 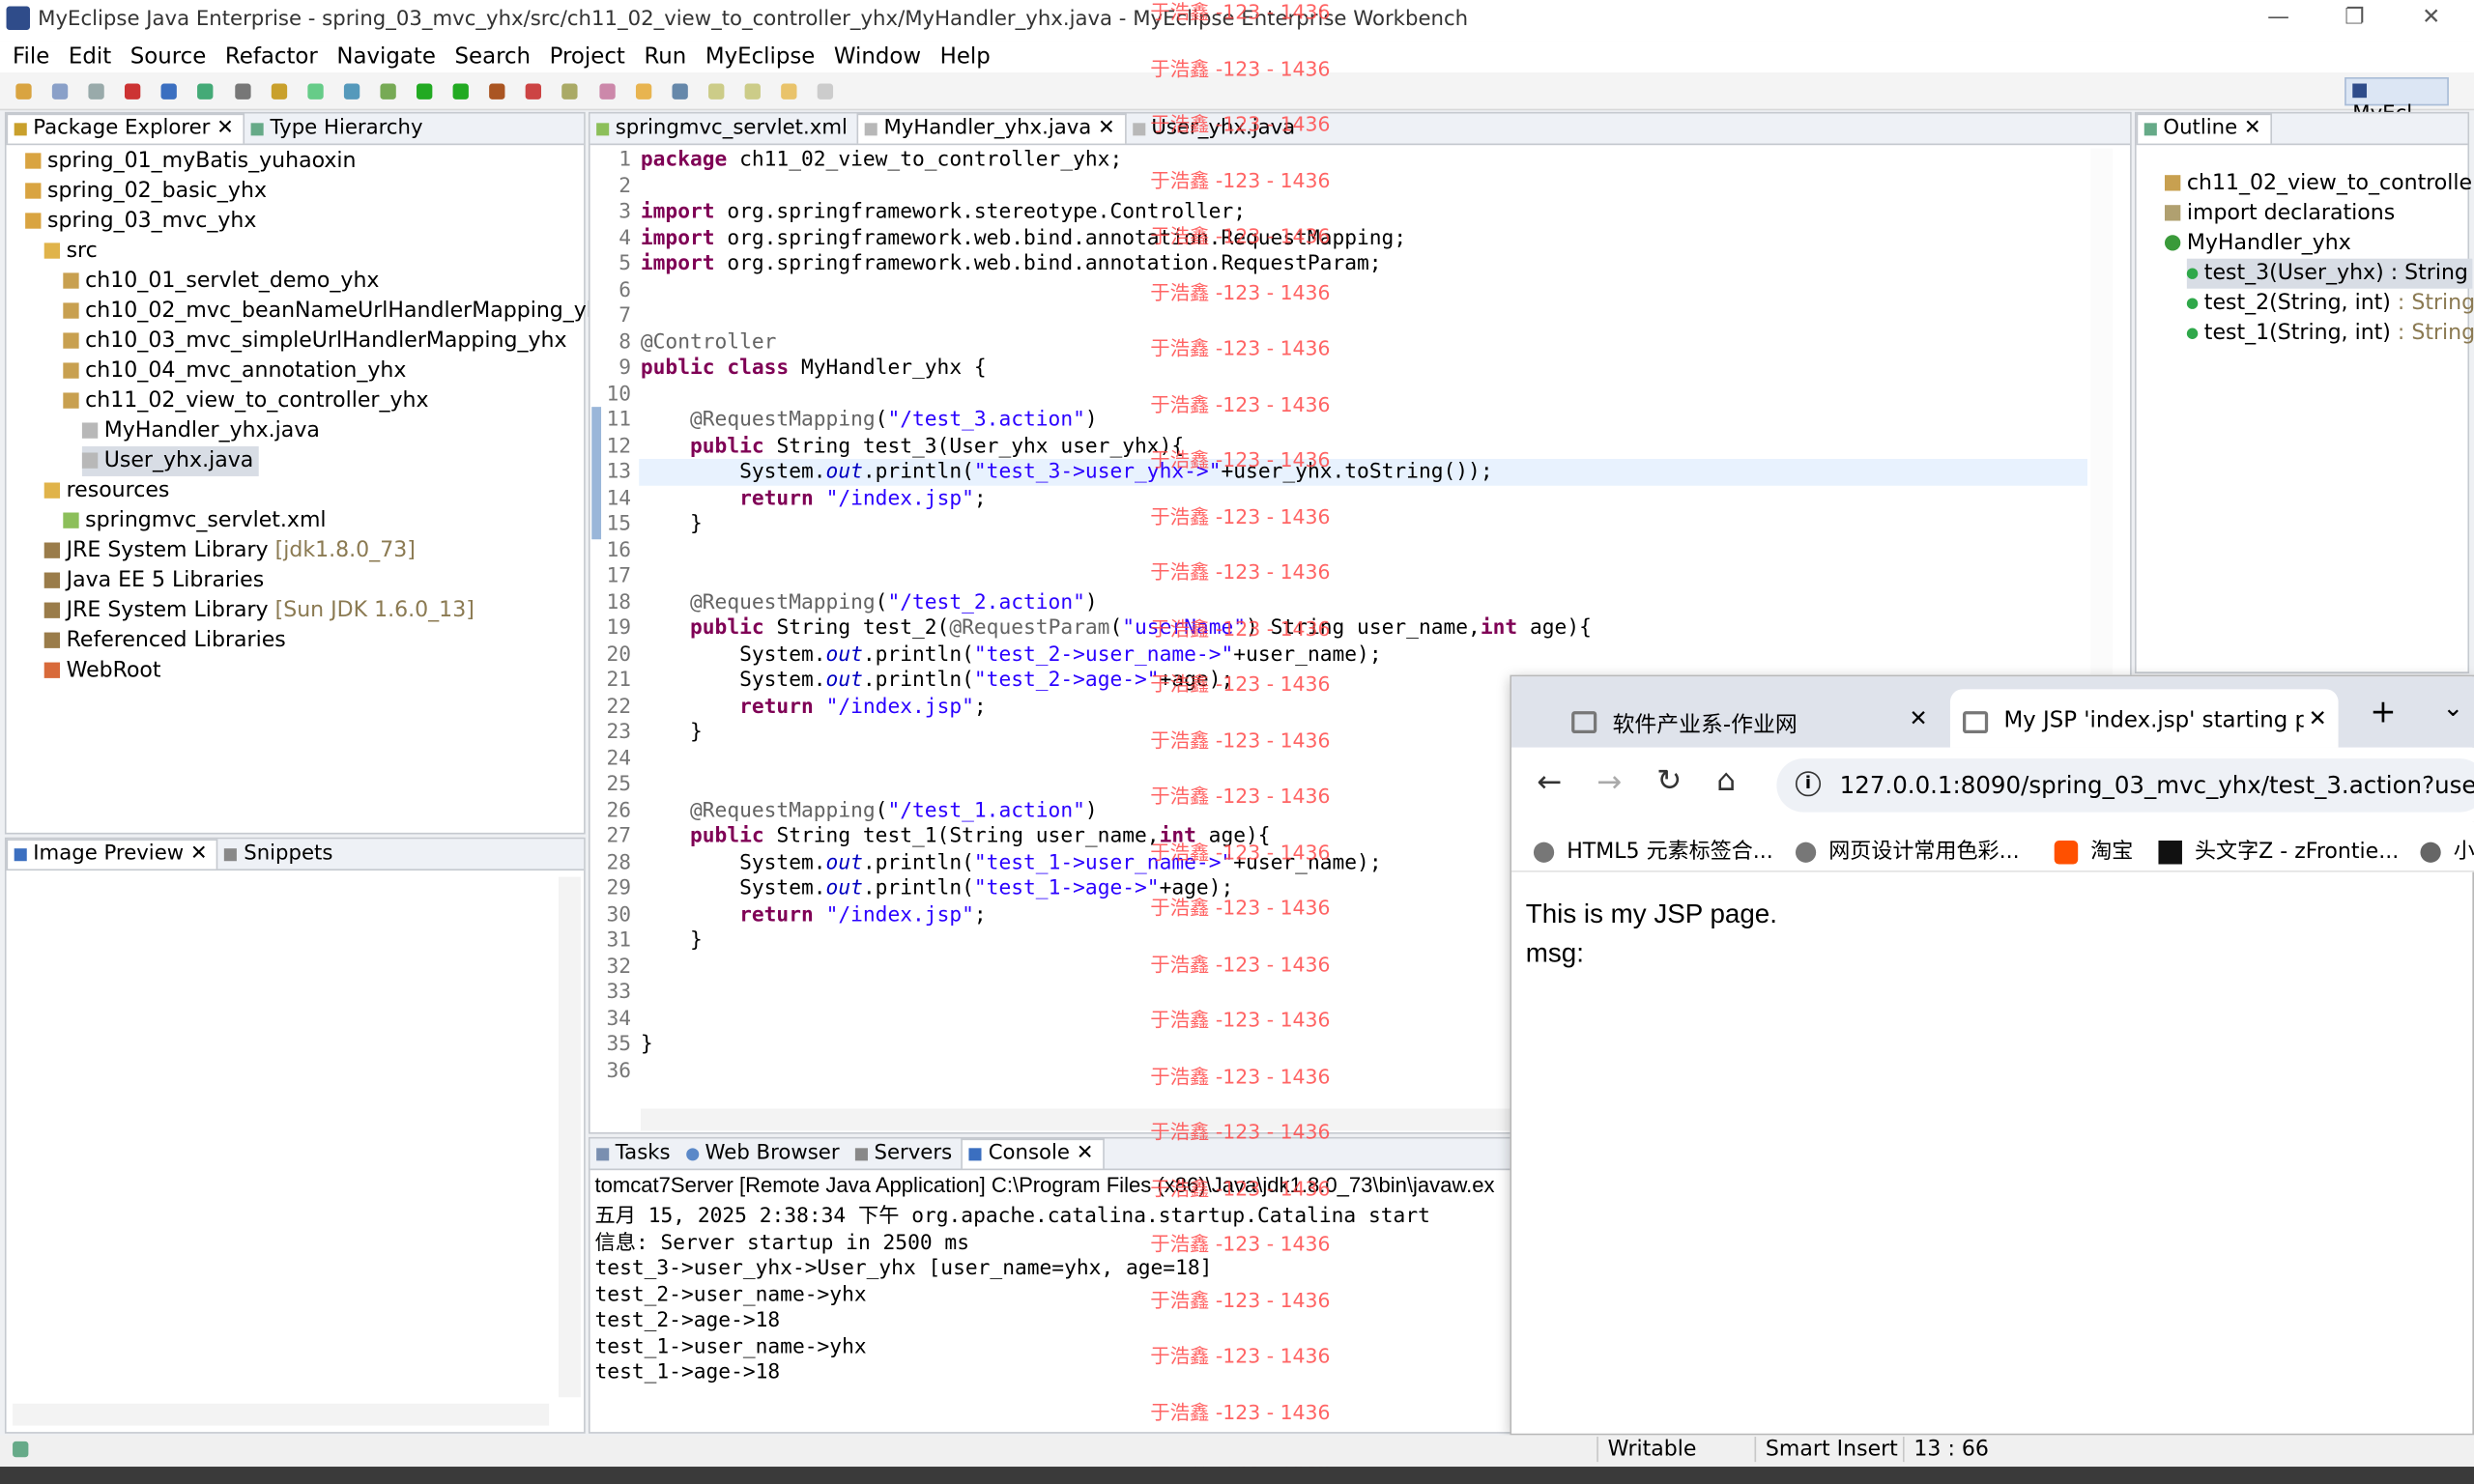 I want to click on outline-item-class: MyHandler_yhx, so click(x=2257, y=244).